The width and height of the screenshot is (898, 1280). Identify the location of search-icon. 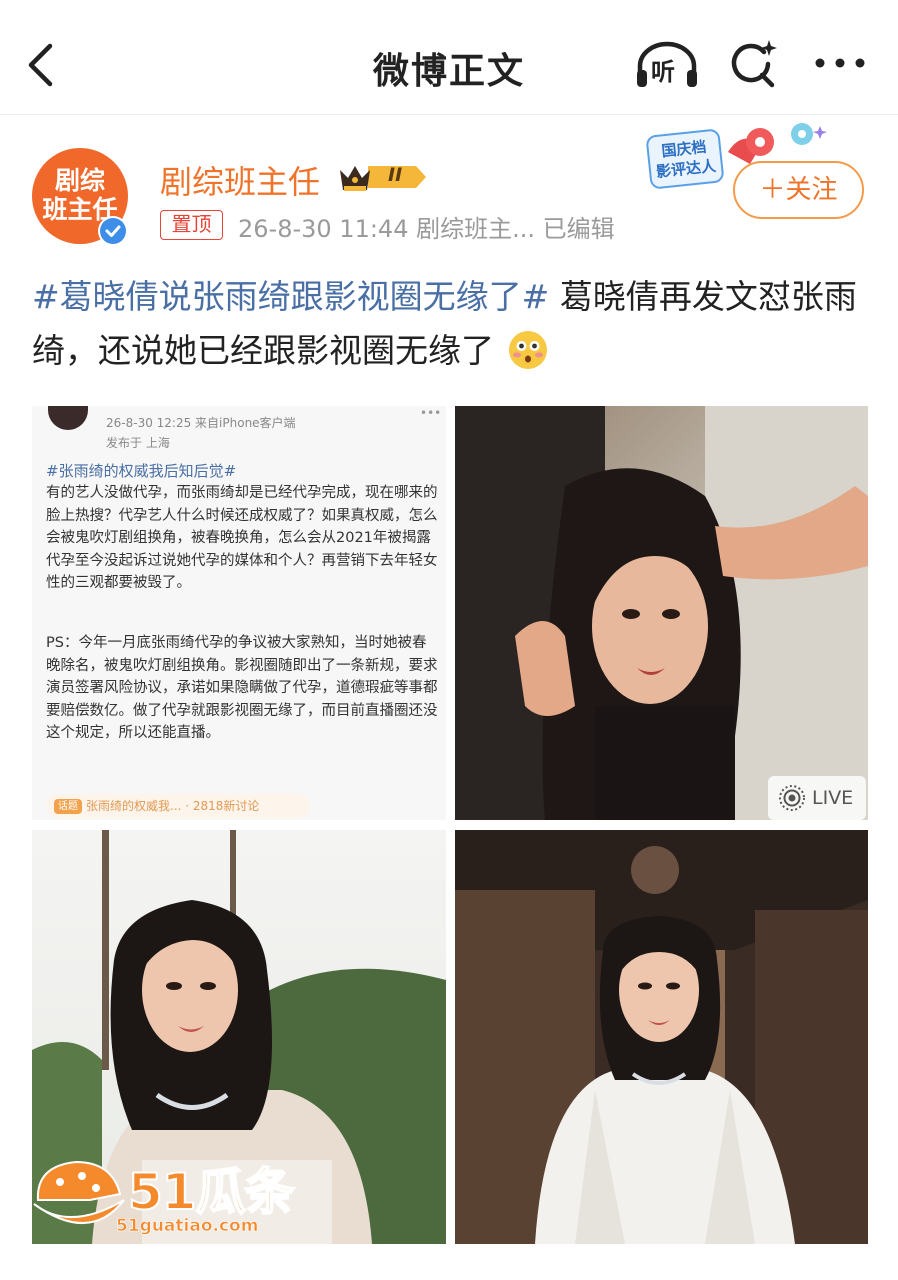
(754, 64).